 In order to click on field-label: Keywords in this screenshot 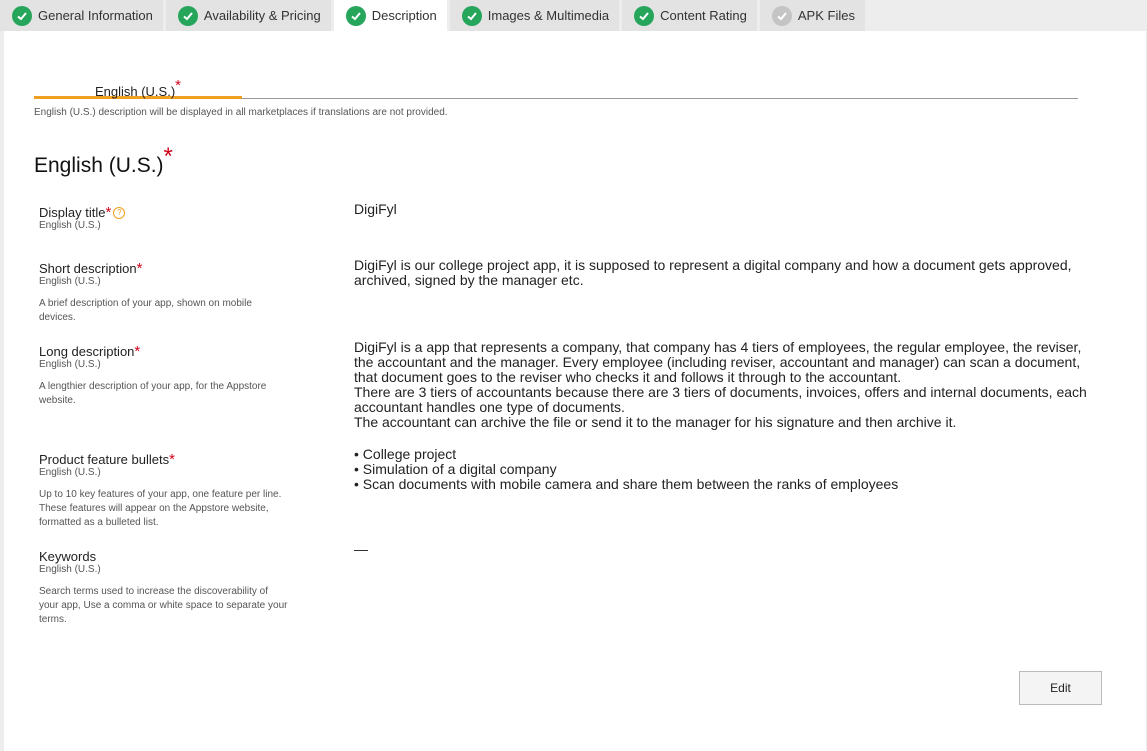, I will do `click(68, 556)`.